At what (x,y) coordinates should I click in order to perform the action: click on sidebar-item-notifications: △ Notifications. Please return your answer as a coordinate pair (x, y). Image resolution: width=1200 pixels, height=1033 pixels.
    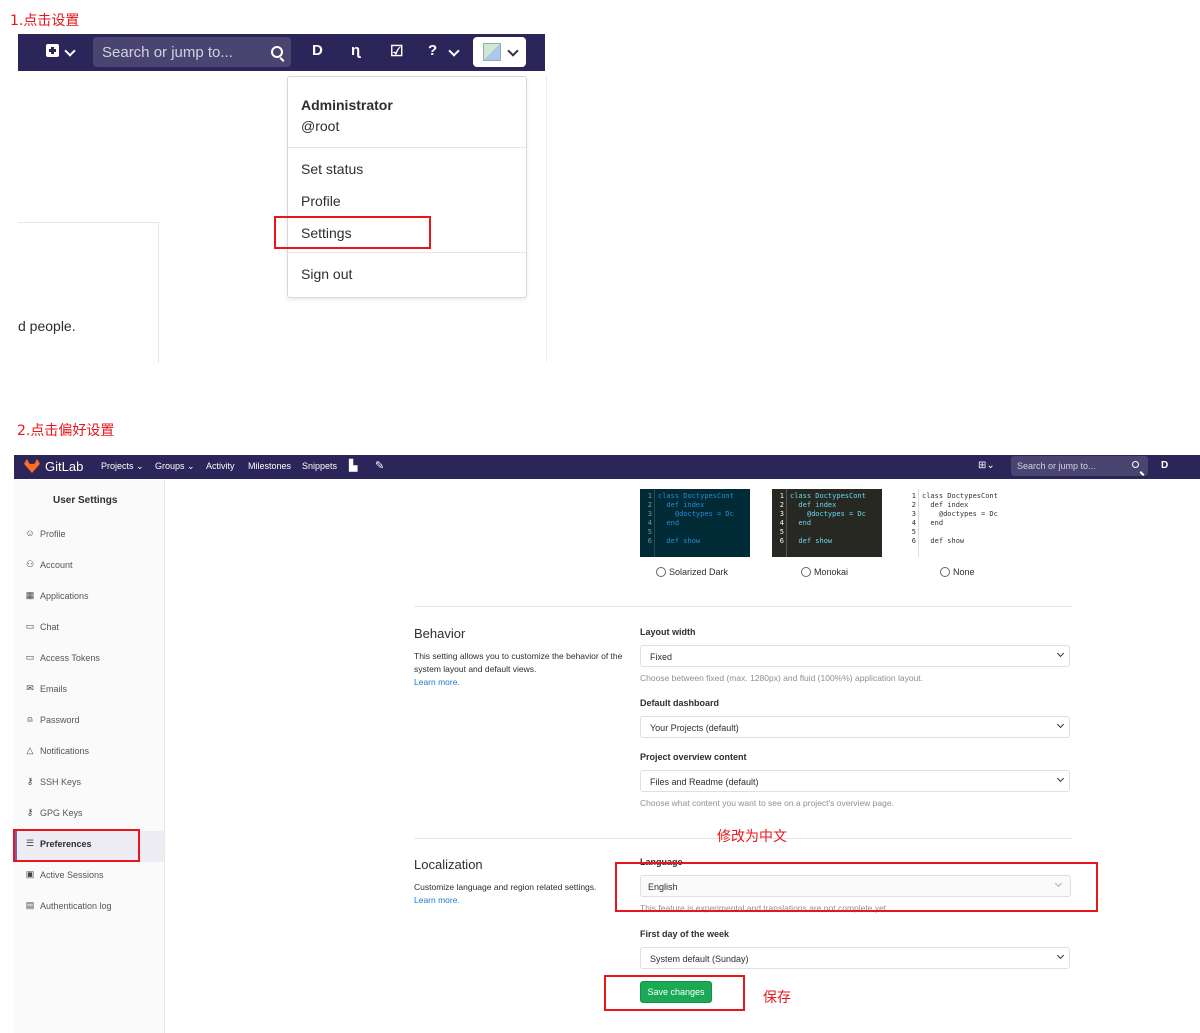
    Looking at the image, I should click on (89, 753).